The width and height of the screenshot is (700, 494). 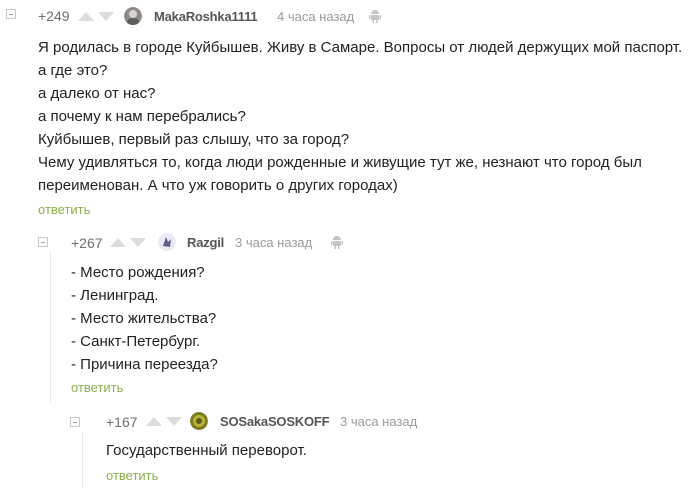 What do you see at coordinates (144, 318) in the screenshot?
I see `comment-text-line: - Место жительства?` at bounding box center [144, 318].